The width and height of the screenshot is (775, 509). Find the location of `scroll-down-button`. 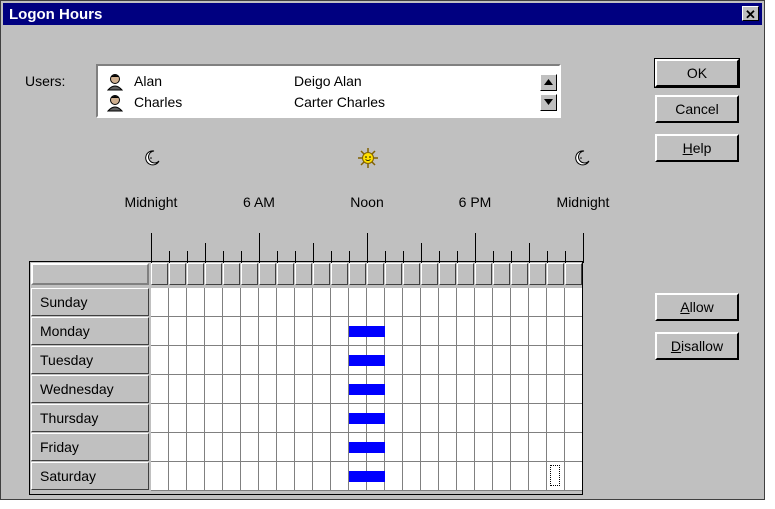

scroll-down-button is located at coordinates (548, 102).